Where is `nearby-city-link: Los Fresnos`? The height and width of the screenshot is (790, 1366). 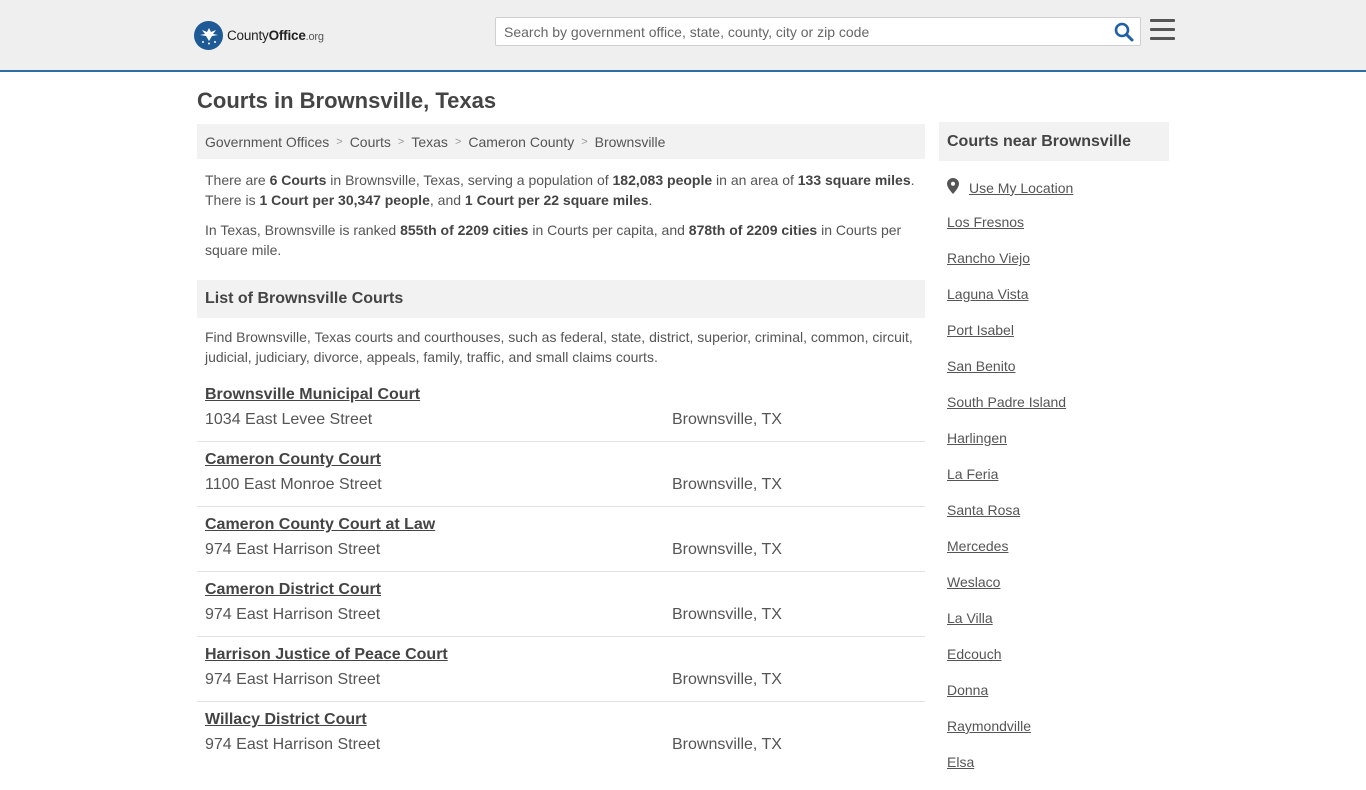
nearby-city-link: Los Fresnos is located at coordinates (985, 222).